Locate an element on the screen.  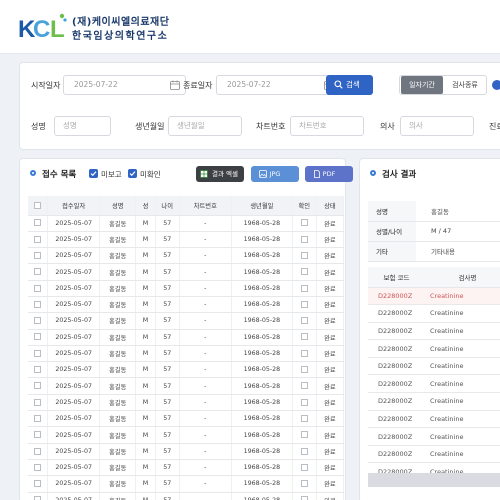
col-header: 생년월일 is located at coordinates (262, 206).